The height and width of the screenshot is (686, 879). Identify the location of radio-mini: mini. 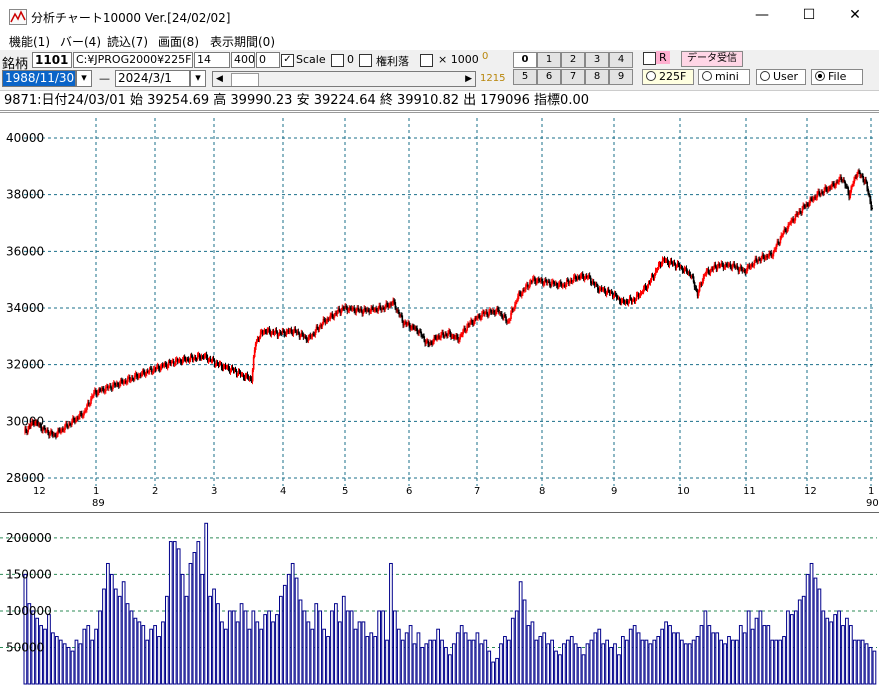
(724, 77).